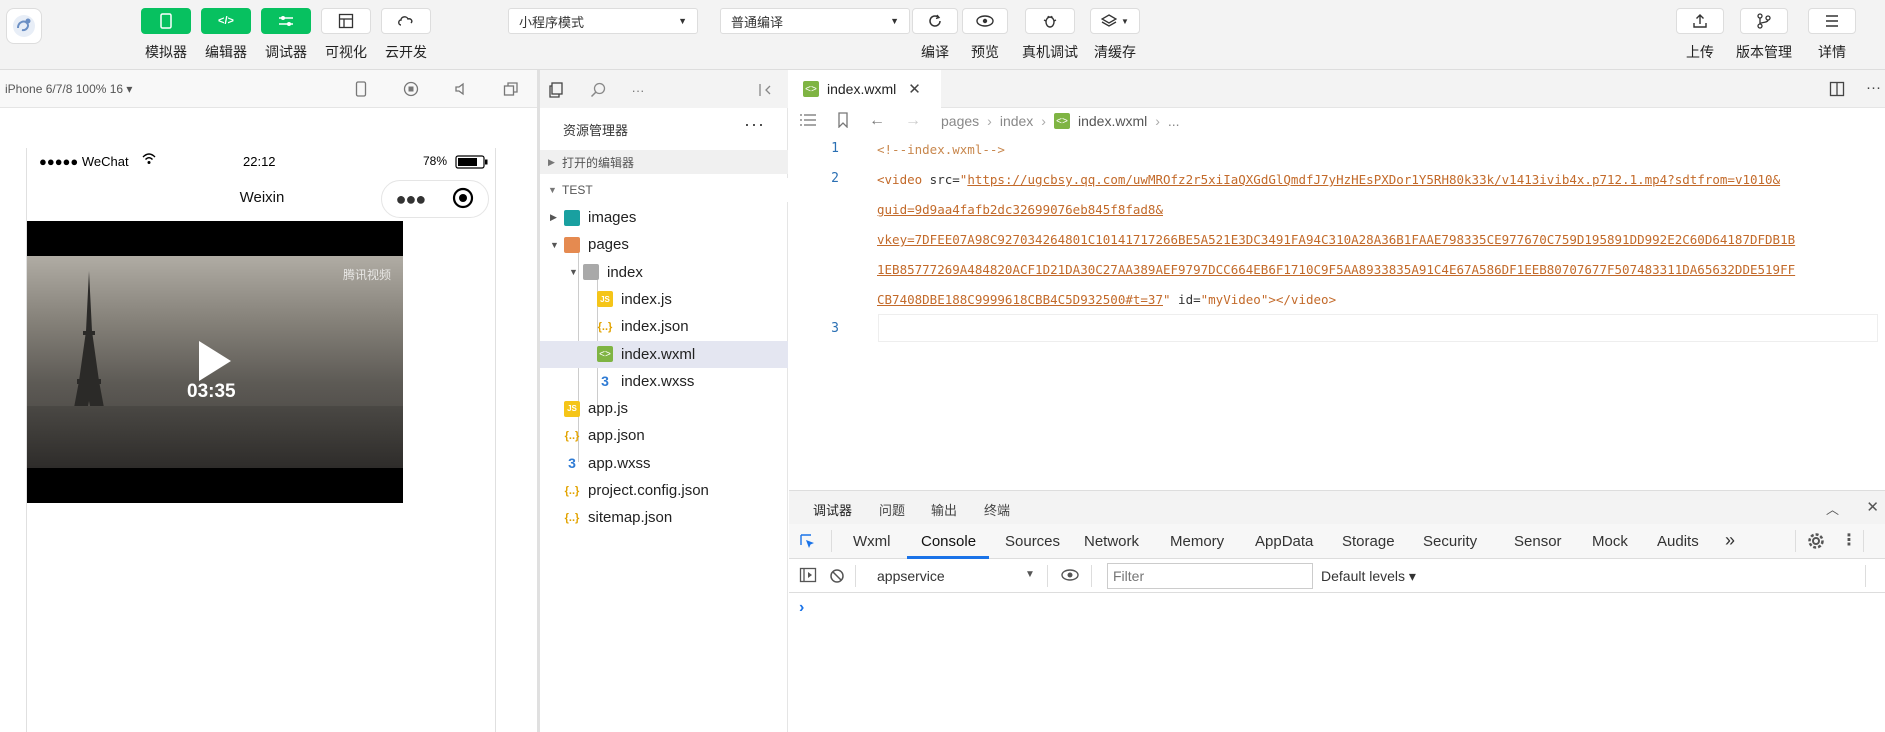 The height and width of the screenshot is (732, 1885). Describe the element at coordinates (1020, 209) in the screenshot. I see `code-url: guid=9d9aa4fafb2dc32699076eb845f8fad8&` at that location.